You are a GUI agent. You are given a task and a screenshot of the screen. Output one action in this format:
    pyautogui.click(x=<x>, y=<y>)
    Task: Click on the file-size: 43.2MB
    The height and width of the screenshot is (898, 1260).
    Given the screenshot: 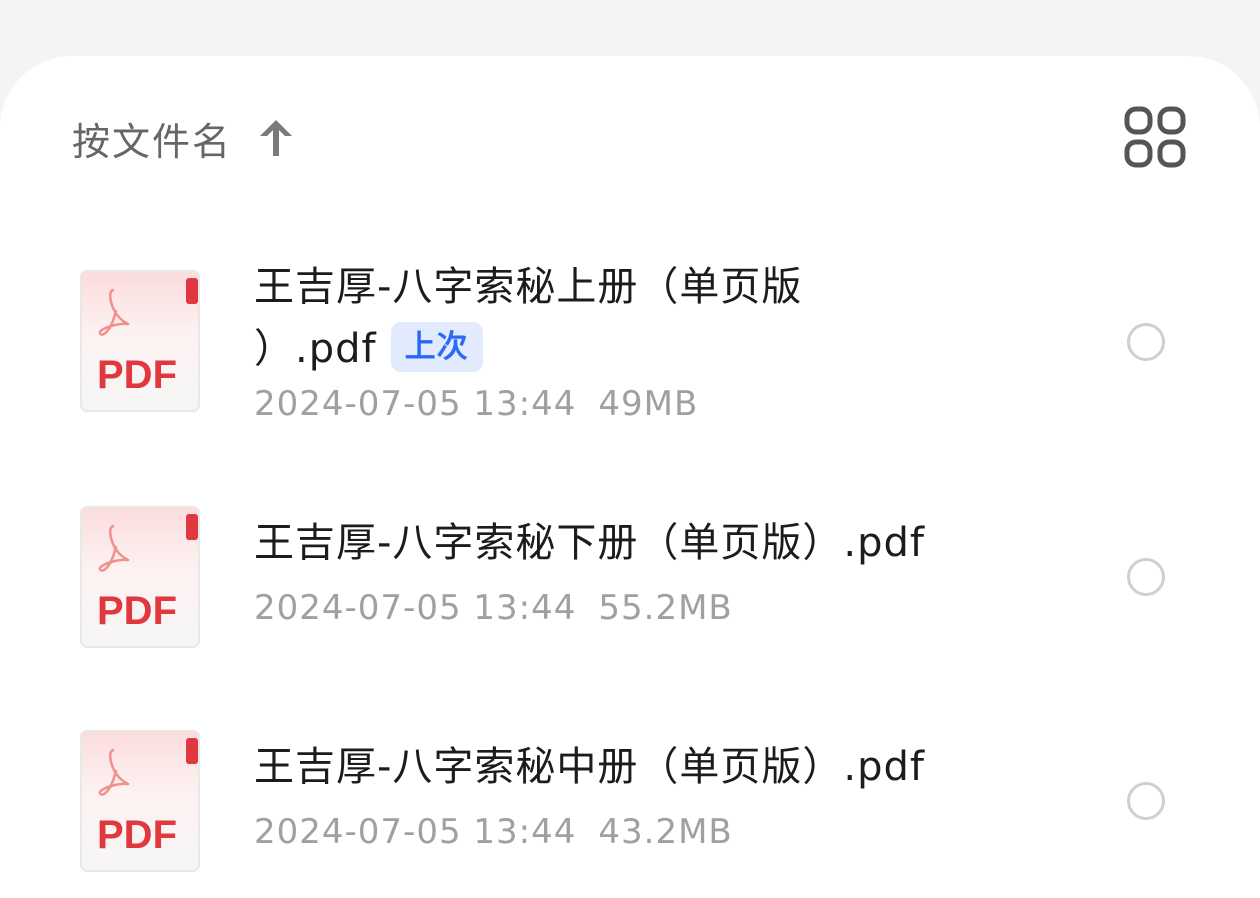 What is the action you would take?
    pyautogui.click(x=665, y=832)
    